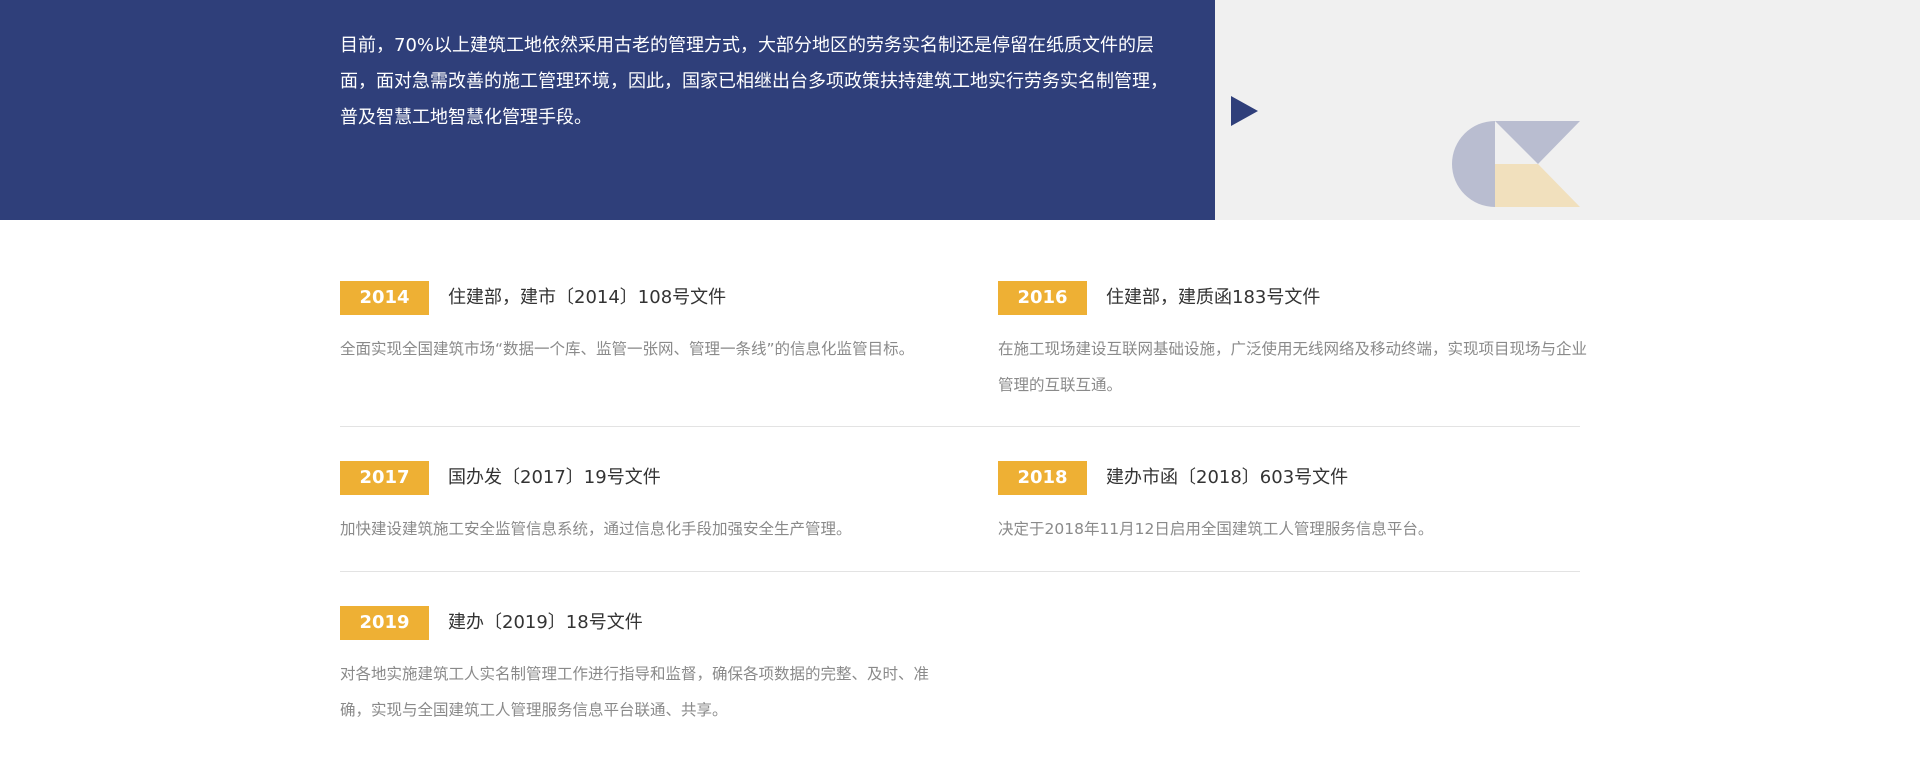 The width and height of the screenshot is (1920, 778). I want to click on policy-document-title: 建办〔2019〕18号文件, so click(545, 622).